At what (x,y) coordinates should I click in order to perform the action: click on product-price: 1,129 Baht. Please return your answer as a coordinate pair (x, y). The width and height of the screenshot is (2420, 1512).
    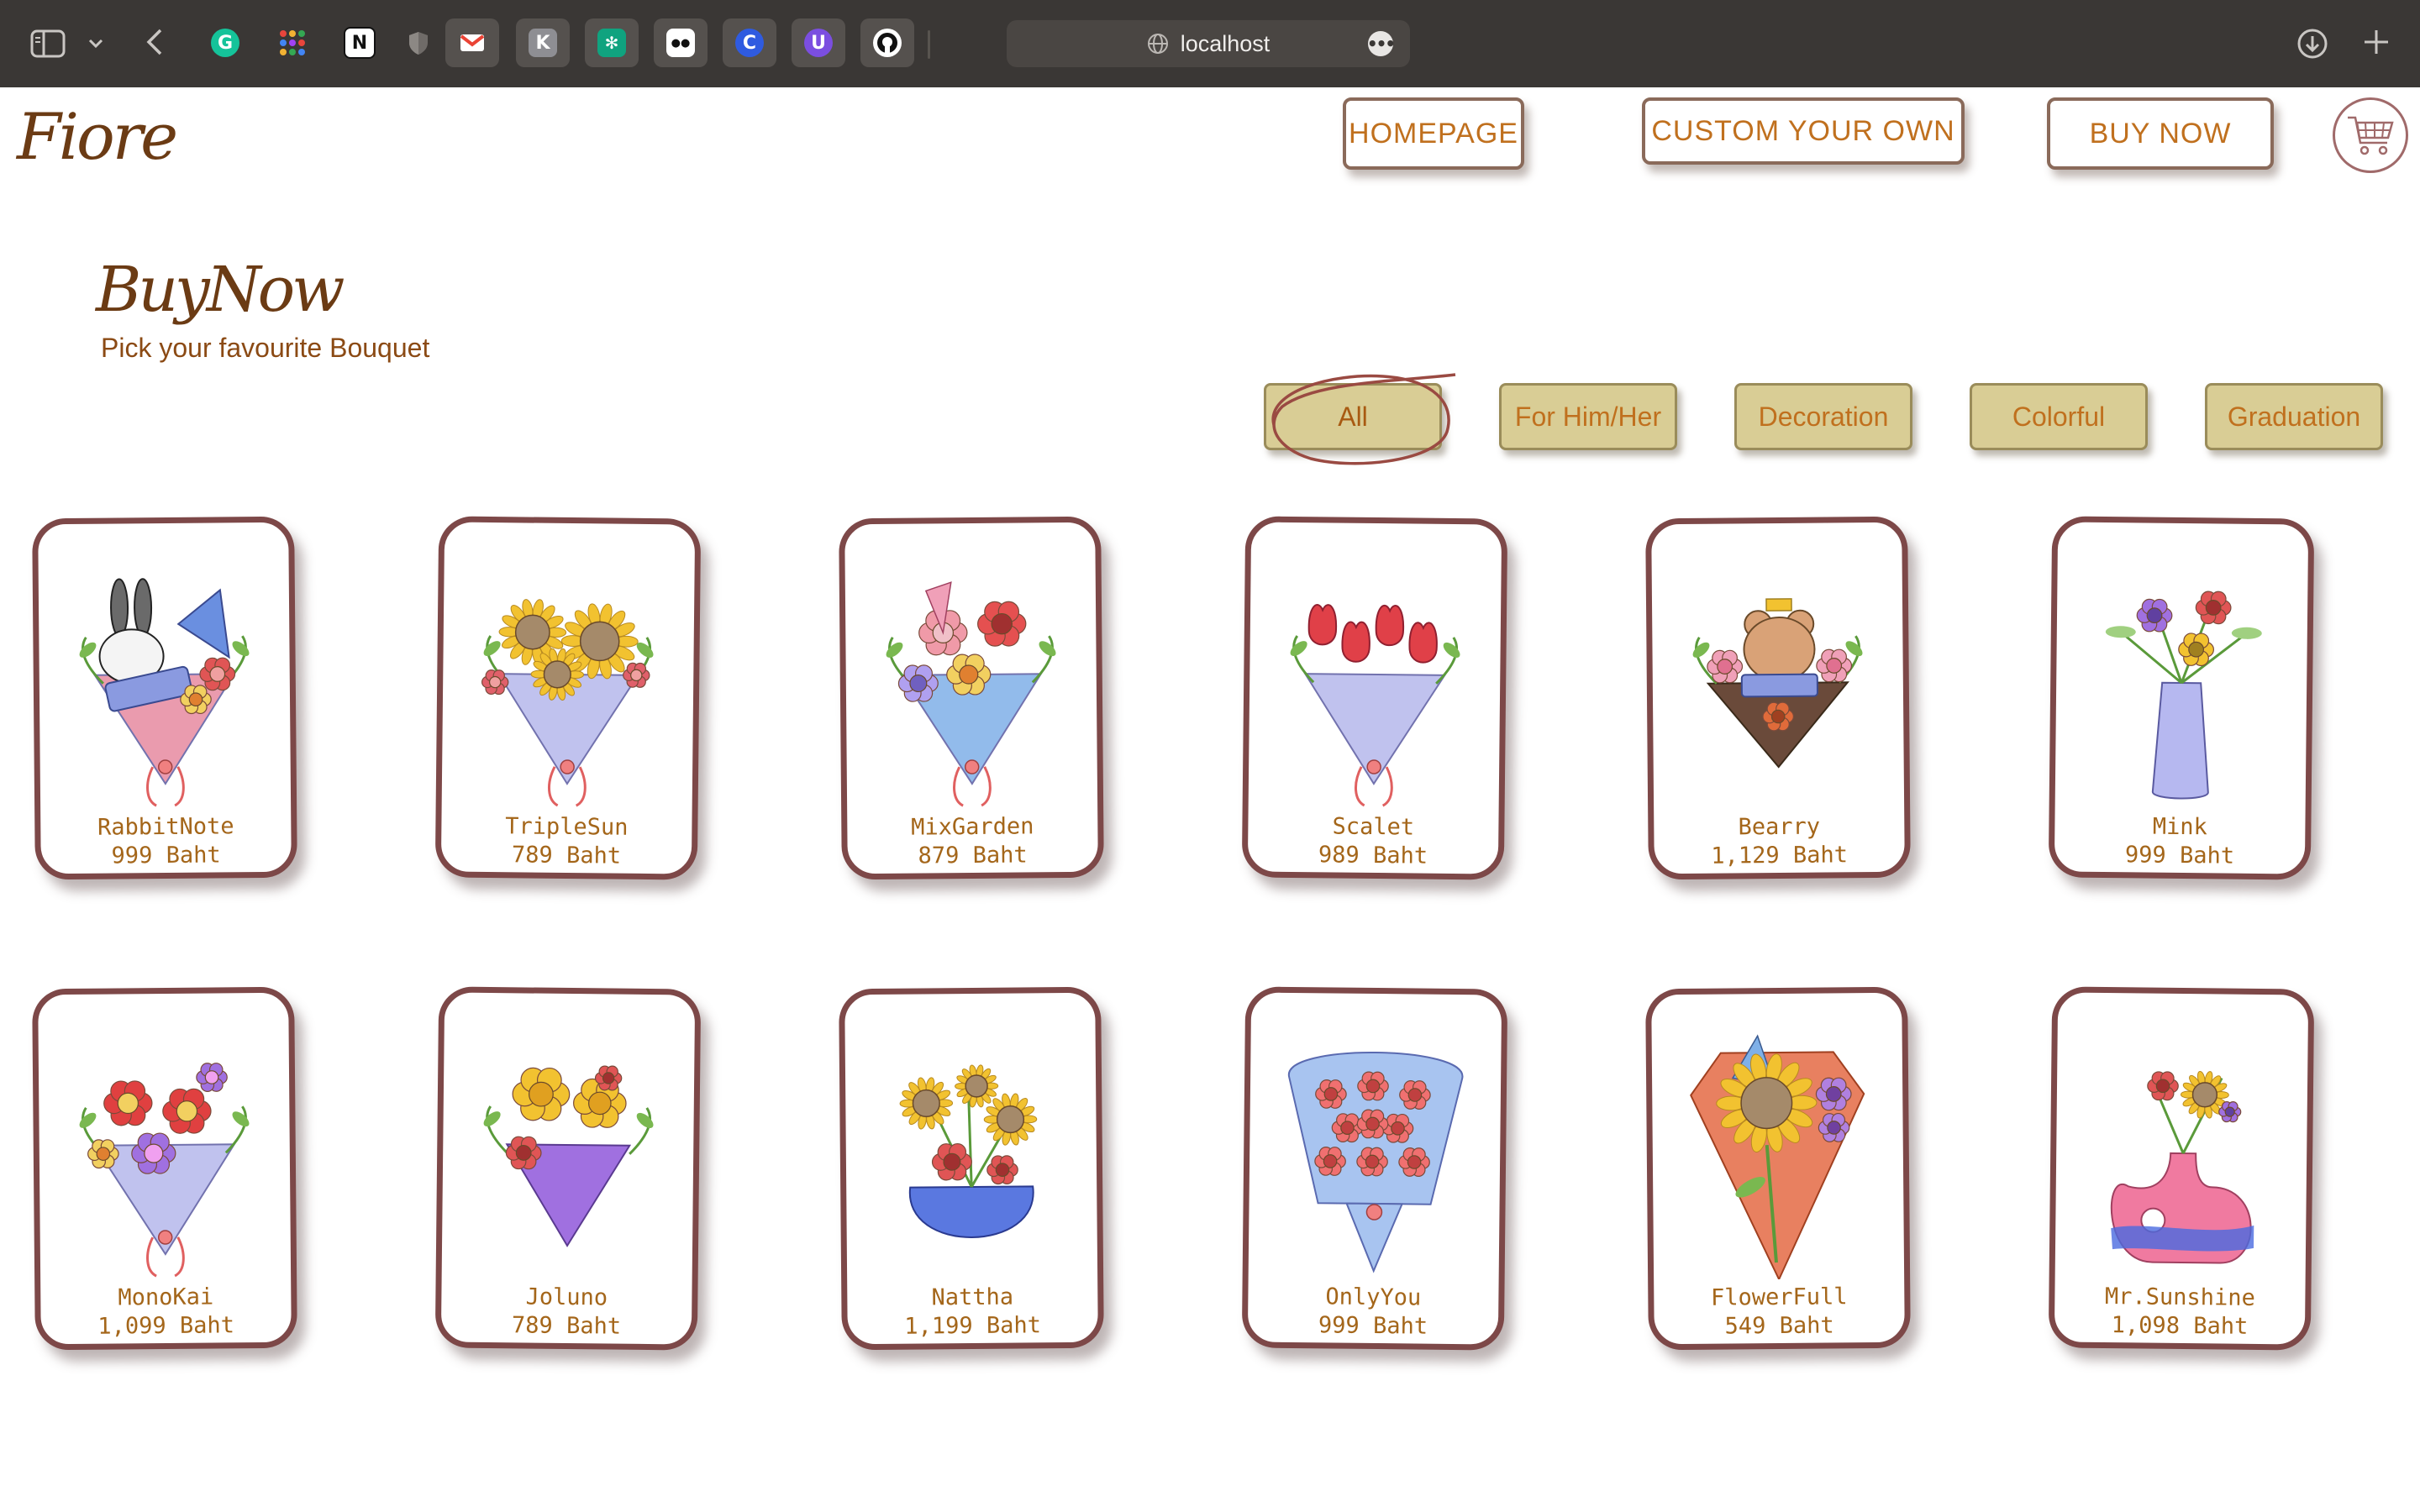
    Looking at the image, I should click on (1780, 855).